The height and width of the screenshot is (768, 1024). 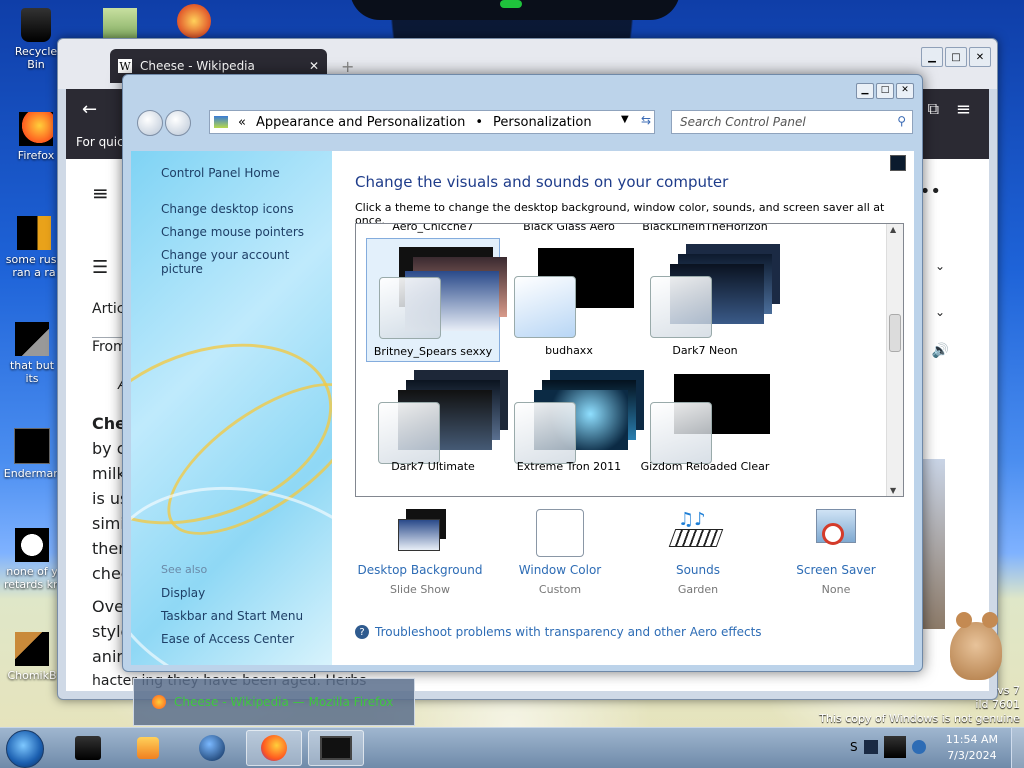 What do you see at coordinates (274, 702) in the screenshot?
I see `taskbar-preview: Cheese - Wikipedia — Mozilla Firefox` at bounding box center [274, 702].